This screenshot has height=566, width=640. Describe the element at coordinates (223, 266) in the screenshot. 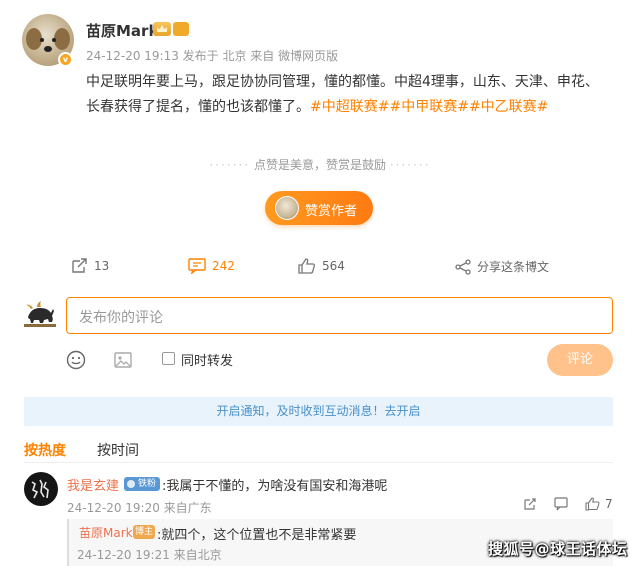

I see `comment-count: 242` at that location.